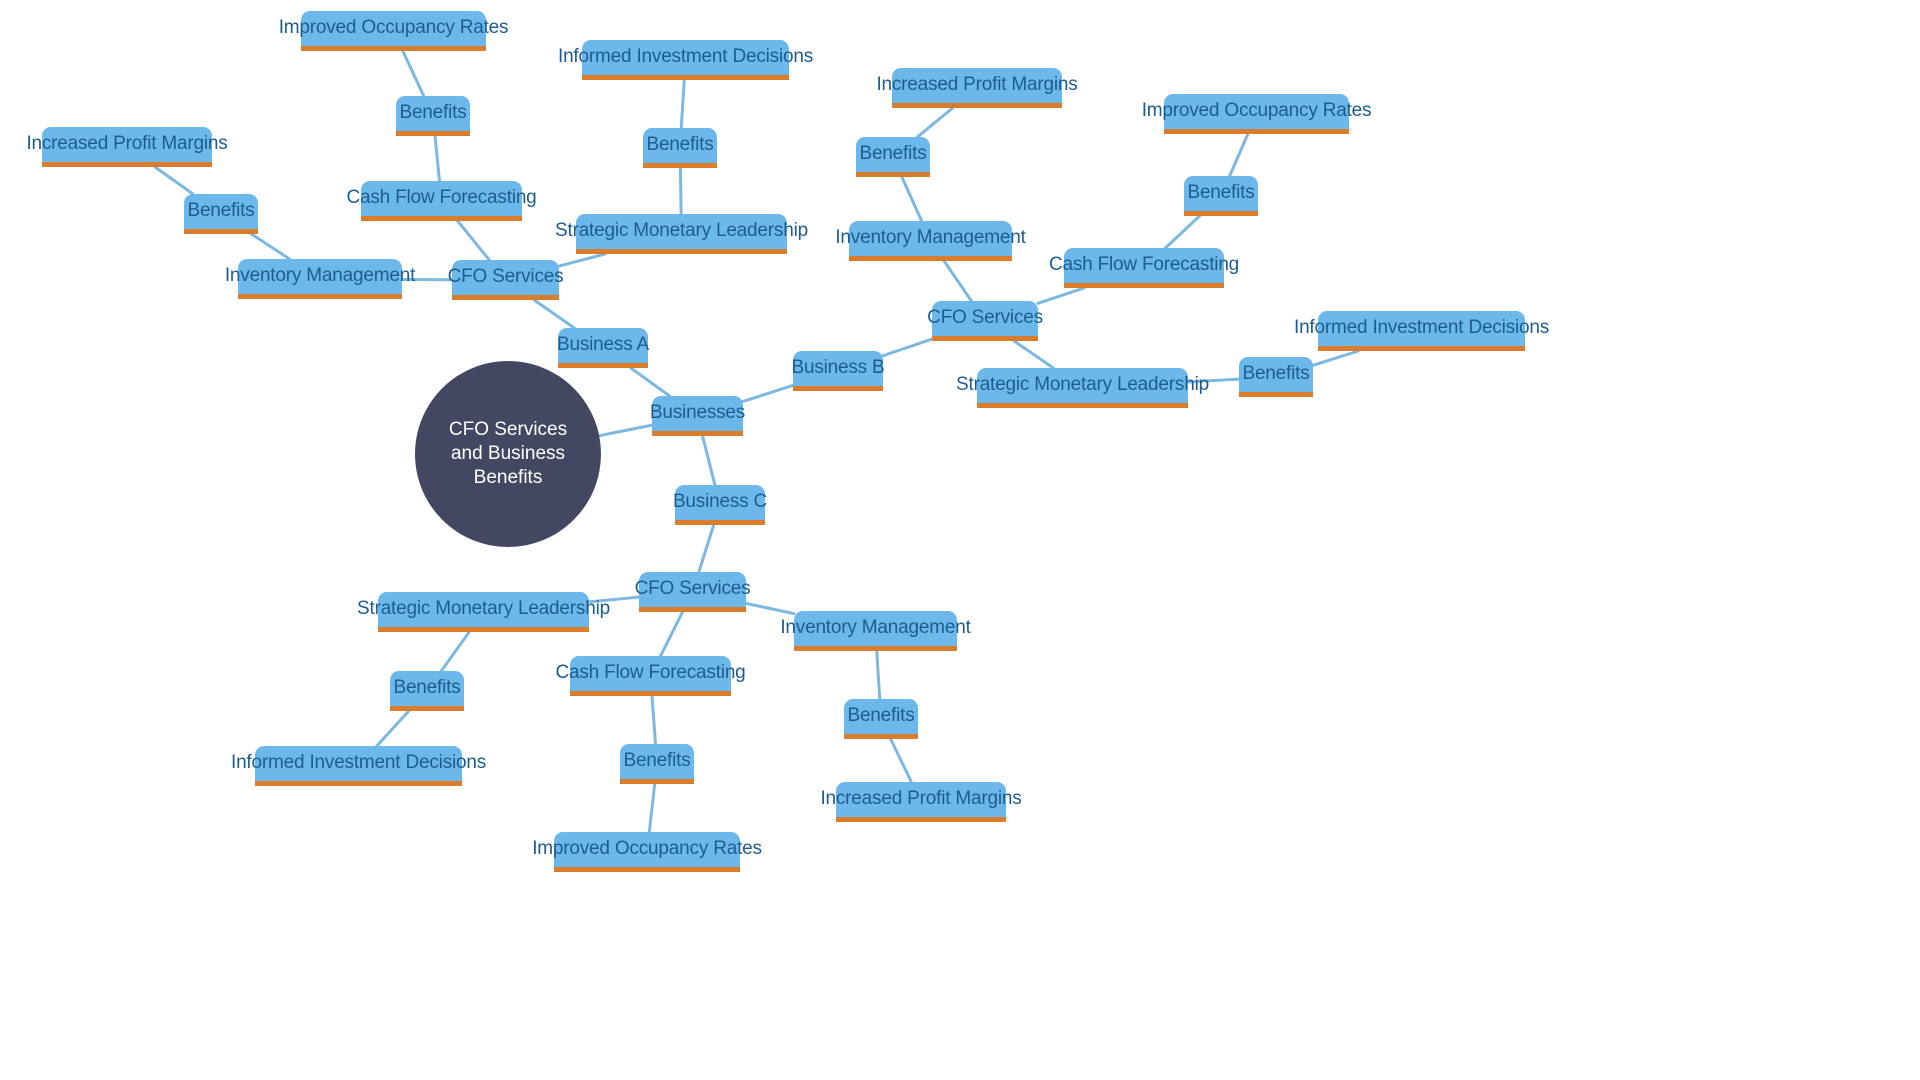  Describe the element at coordinates (174, 180) in the screenshot. I see `mindmap-edge-a_ben1-to-a_out1` at that location.